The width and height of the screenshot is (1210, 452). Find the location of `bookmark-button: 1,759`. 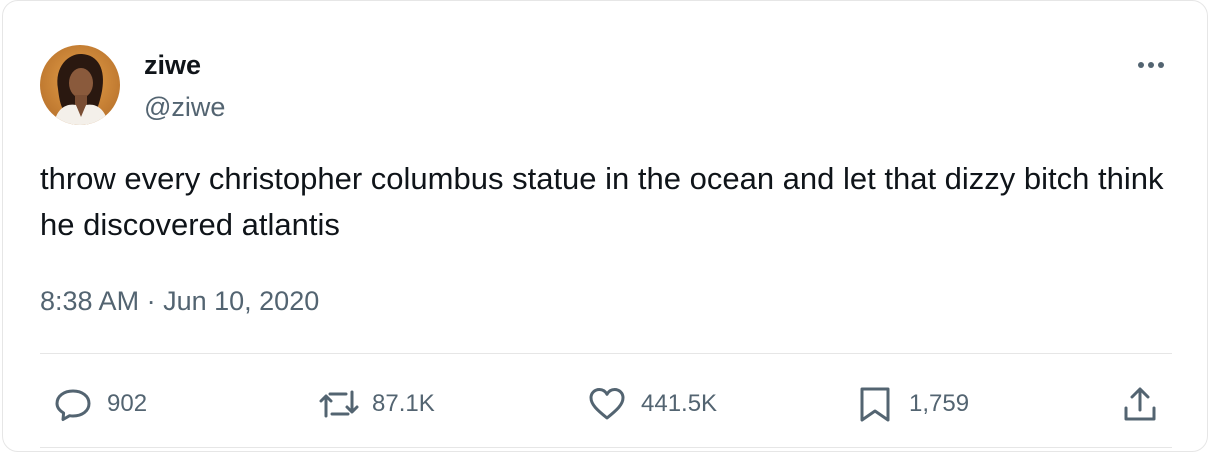

bookmark-button: 1,759 is located at coordinates (912, 404).